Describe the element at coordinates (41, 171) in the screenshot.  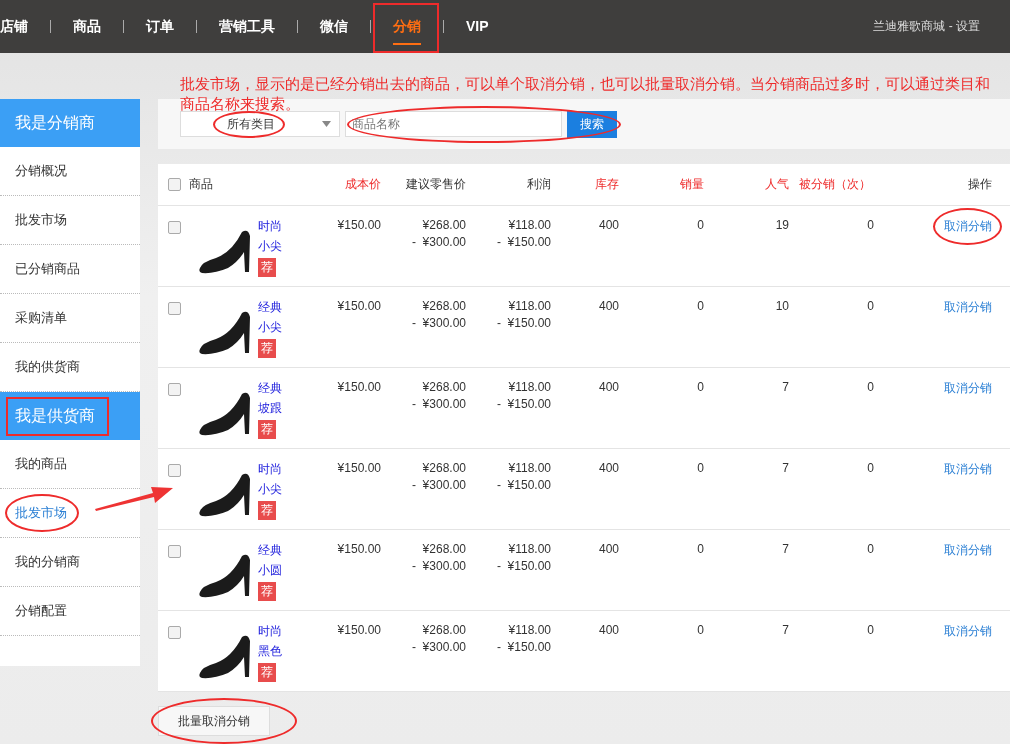
I see `sidebar-item: 分销概况` at that location.